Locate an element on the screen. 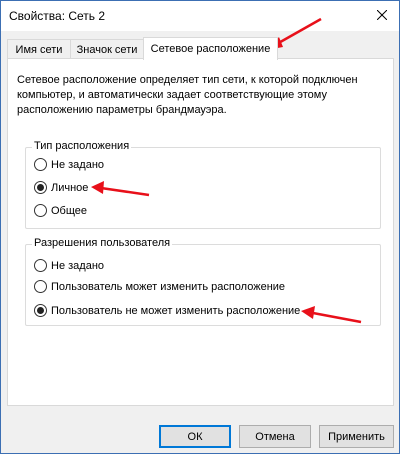  radio-label: Личное is located at coordinates (70, 187).